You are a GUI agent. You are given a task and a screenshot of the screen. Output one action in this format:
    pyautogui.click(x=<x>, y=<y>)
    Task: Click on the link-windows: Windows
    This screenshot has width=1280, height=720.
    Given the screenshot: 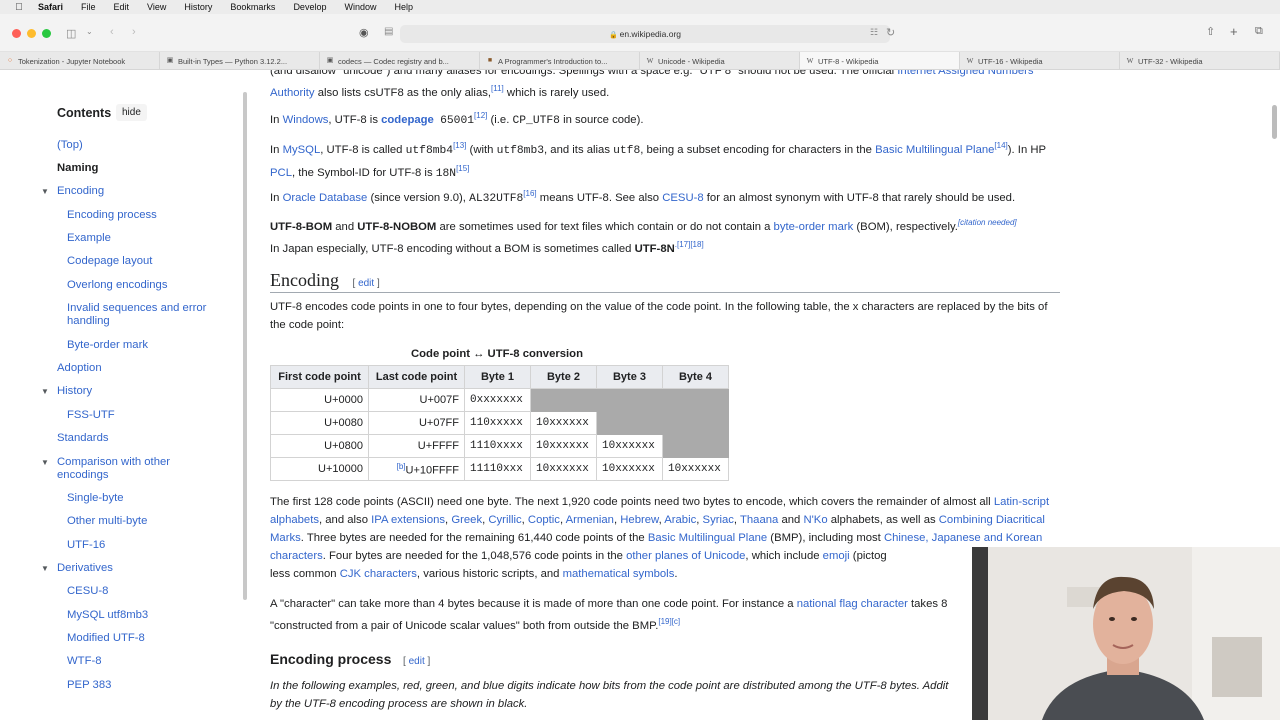 What is the action you would take?
    pyautogui.click(x=306, y=120)
    